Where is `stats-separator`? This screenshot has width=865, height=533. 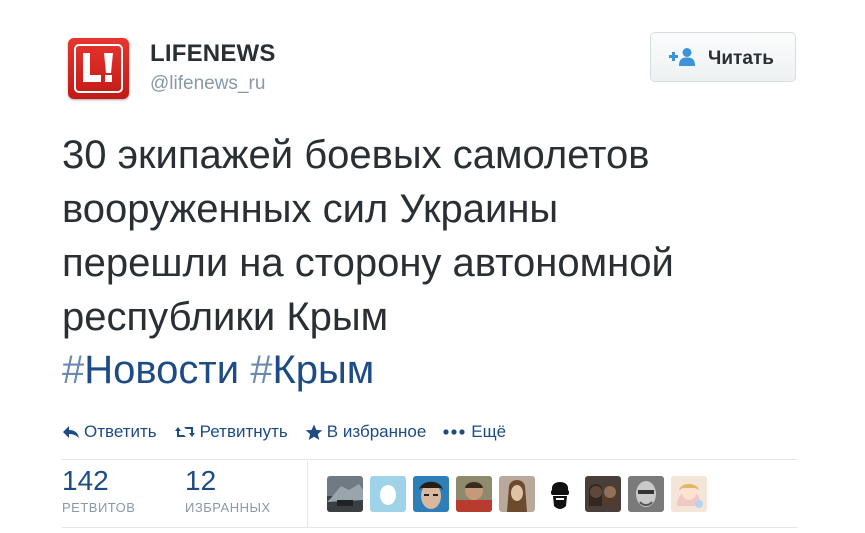
stats-separator is located at coordinates (307, 494).